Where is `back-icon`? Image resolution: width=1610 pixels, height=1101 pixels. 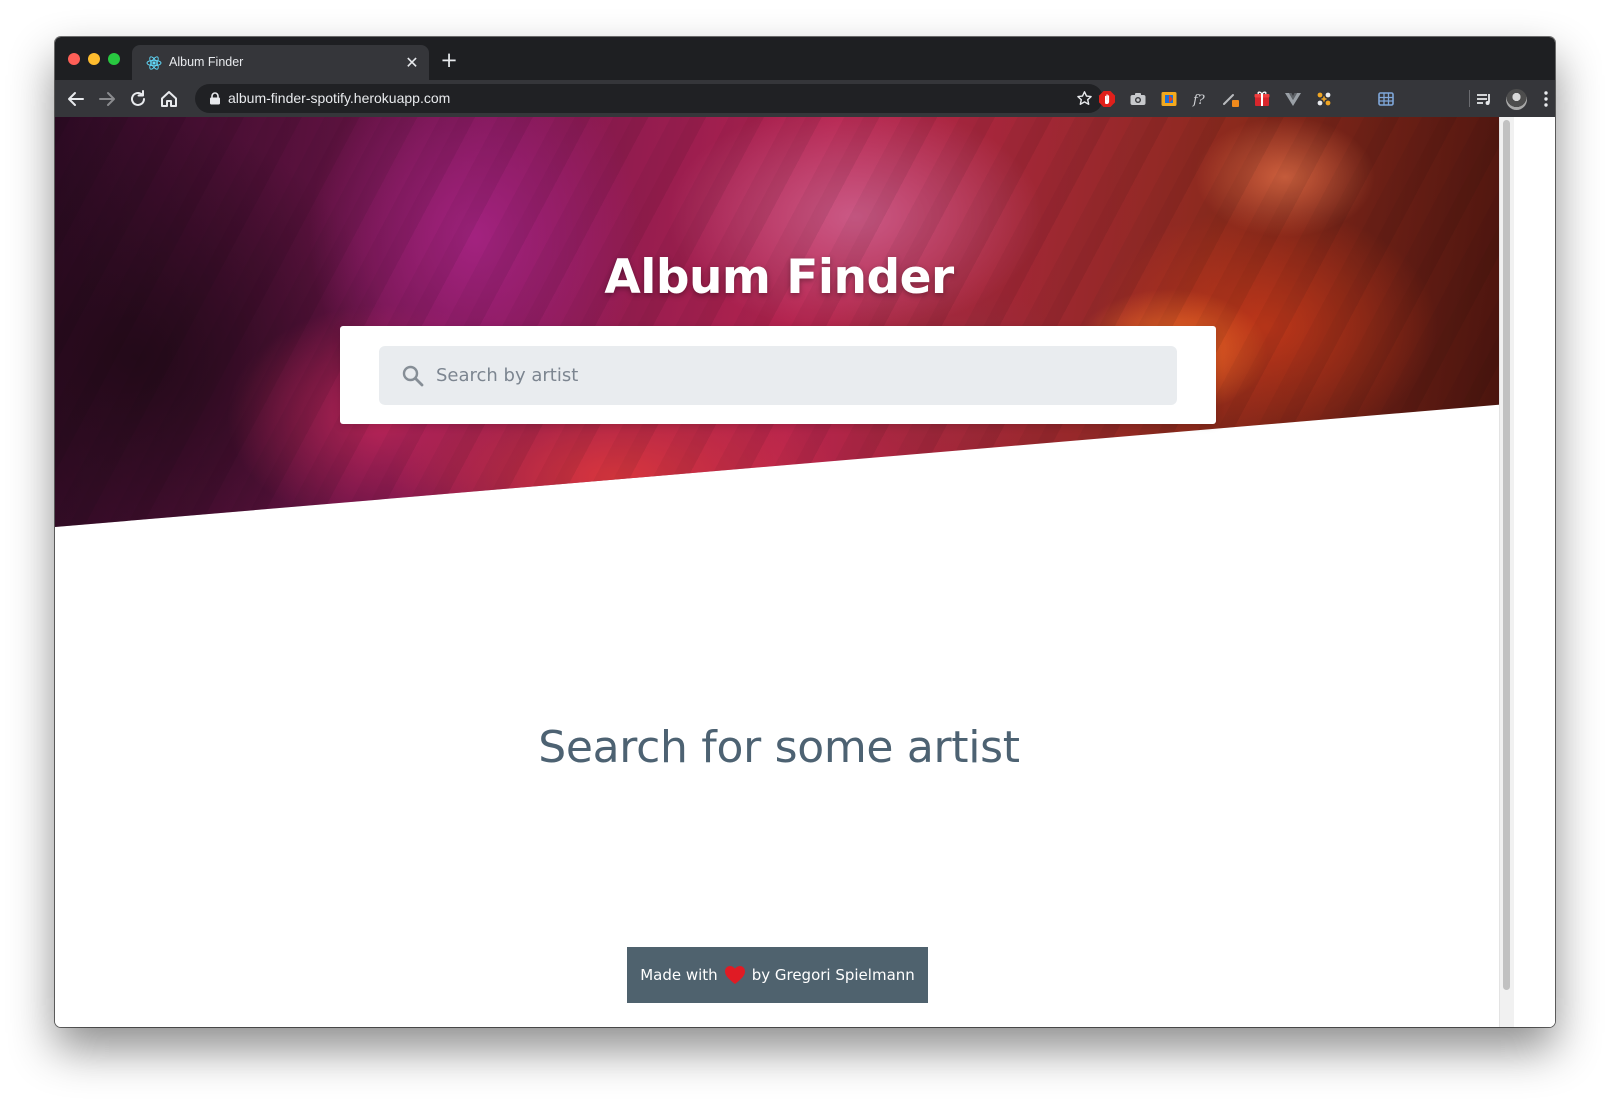 back-icon is located at coordinates (76, 99).